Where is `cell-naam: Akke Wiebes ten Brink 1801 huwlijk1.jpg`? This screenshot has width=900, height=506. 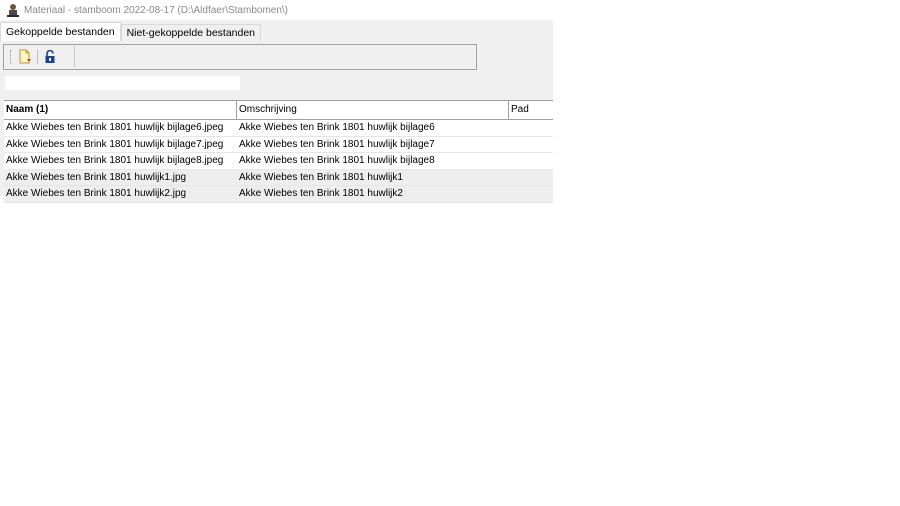
cell-naam: Akke Wiebes ten Brink 1801 huwlijk1.jpg is located at coordinates (96, 177).